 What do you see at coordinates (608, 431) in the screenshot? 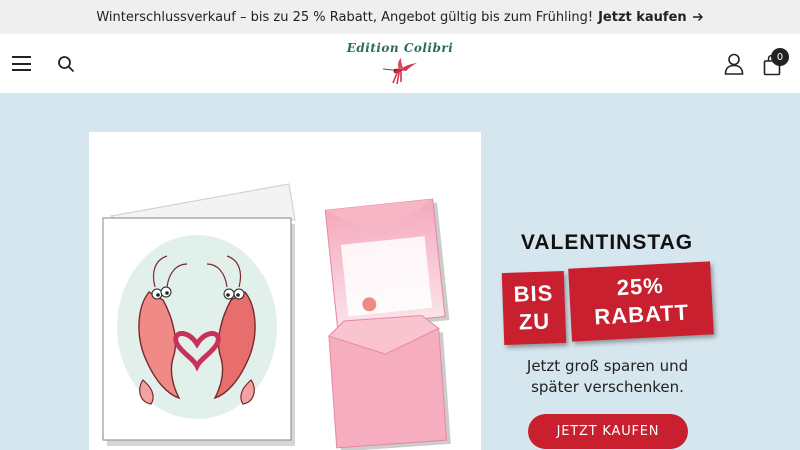
I see `shop-now-button: JETZT KAUFEN` at bounding box center [608, 431].